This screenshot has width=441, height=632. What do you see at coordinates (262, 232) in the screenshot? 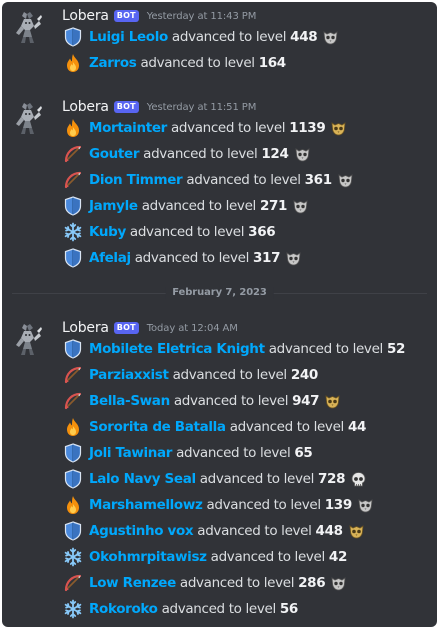
I see `level-value: 366` at bounding box center [262, 232].